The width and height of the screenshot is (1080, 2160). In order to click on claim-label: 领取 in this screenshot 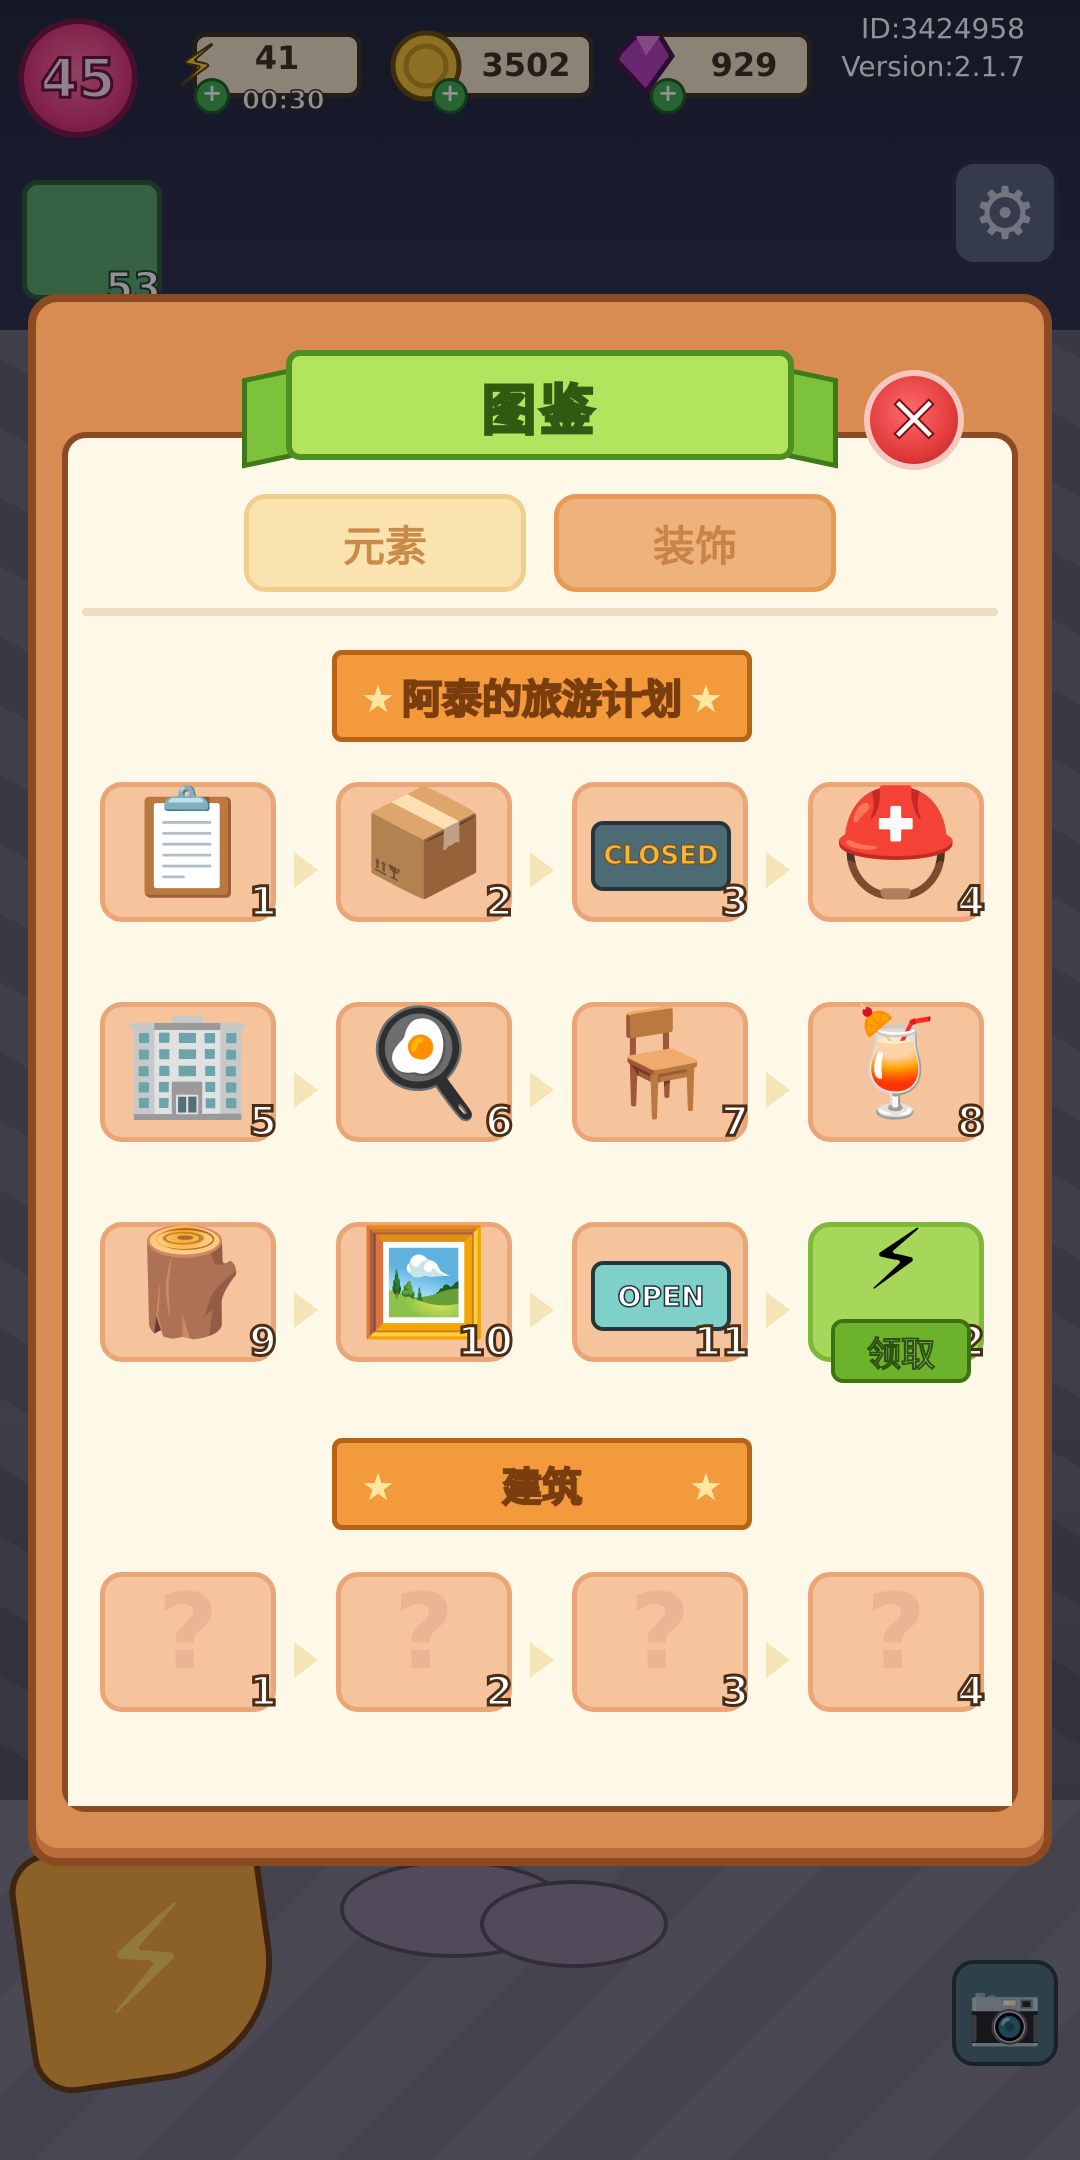, I will do `click(901, 1354)`.